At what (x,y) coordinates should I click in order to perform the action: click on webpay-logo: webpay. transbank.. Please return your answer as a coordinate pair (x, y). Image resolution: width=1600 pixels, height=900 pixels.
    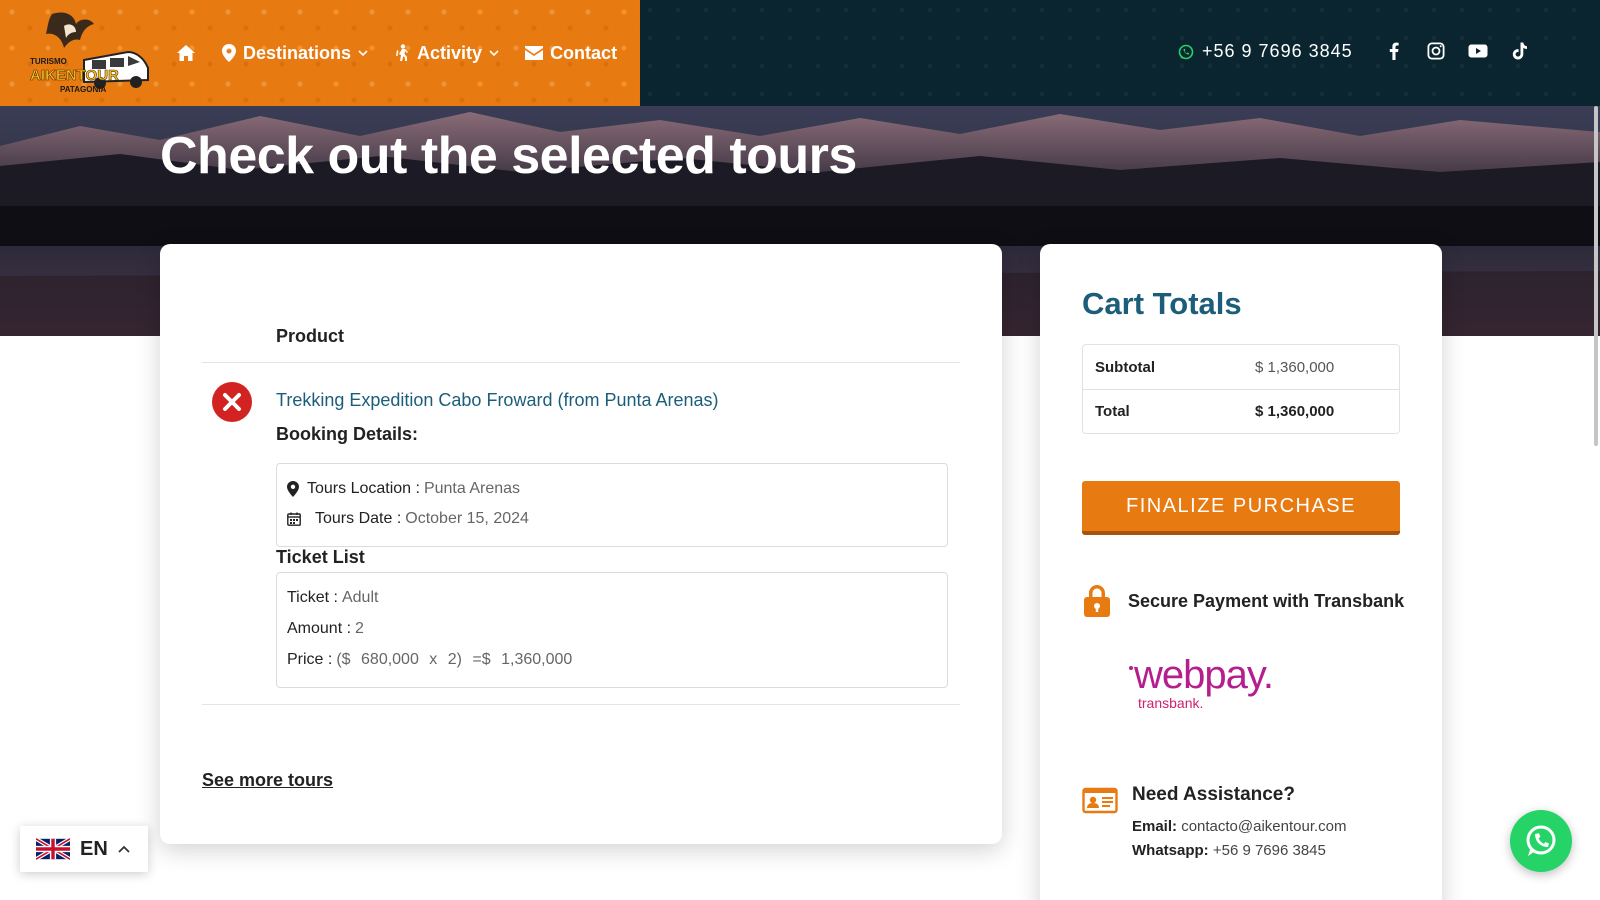
    Looking at the image, I should click on (1201, 682).